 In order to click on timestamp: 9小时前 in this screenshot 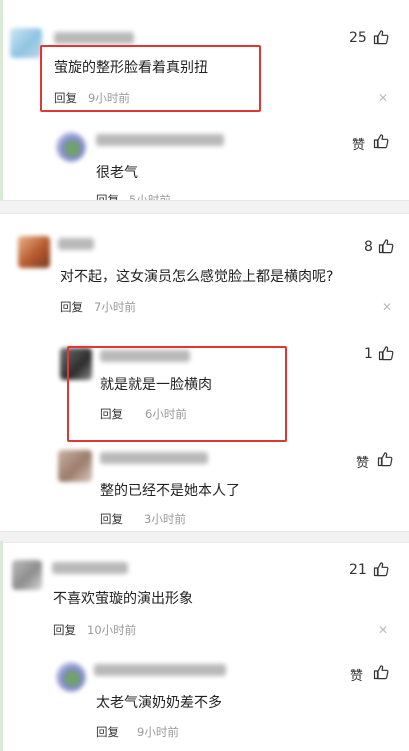, I will do `click(158, 732)`.